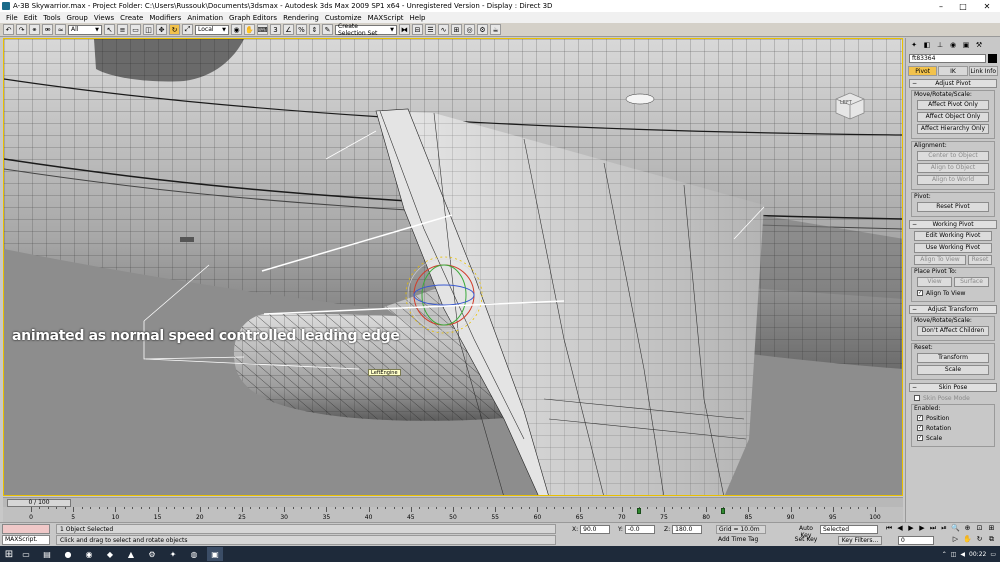  Describe the element at coordinates (301, 29) in the screenshot. I see `percent-snap-icon: %` at that location.